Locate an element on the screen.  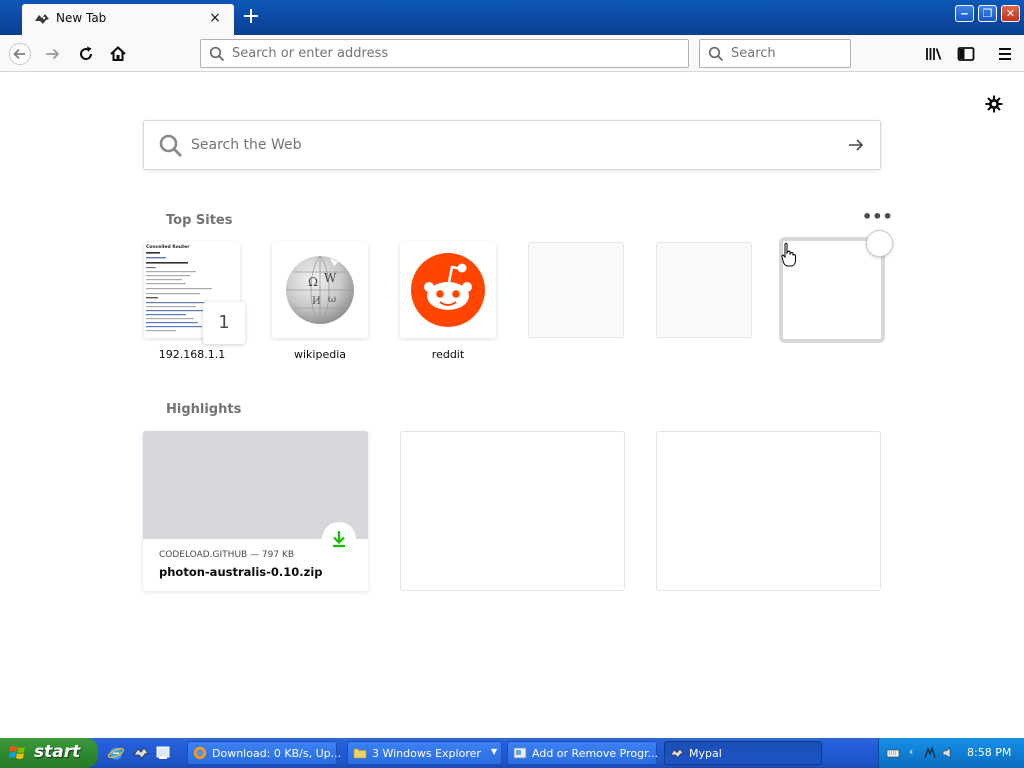
wikipedia-globe-icon: Ω W И ω is located at coordinates (320, 290).